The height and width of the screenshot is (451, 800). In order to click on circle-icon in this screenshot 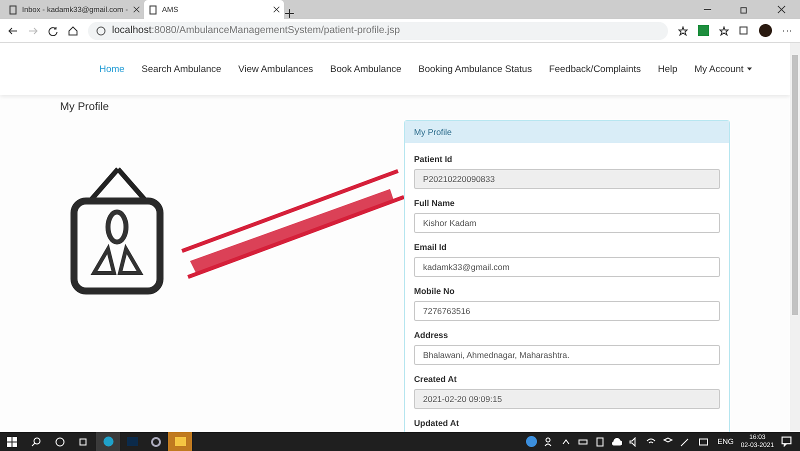, I will do `click(60, 441)`.